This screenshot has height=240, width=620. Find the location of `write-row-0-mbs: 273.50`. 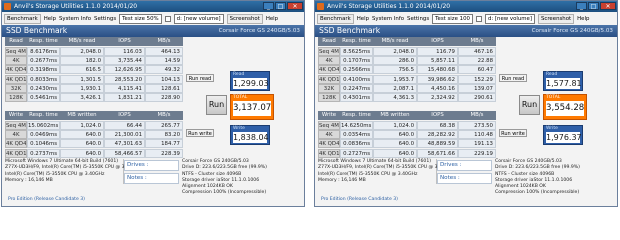

write-row-0-mbs: 273.50 is located at coordinates (477, 125).